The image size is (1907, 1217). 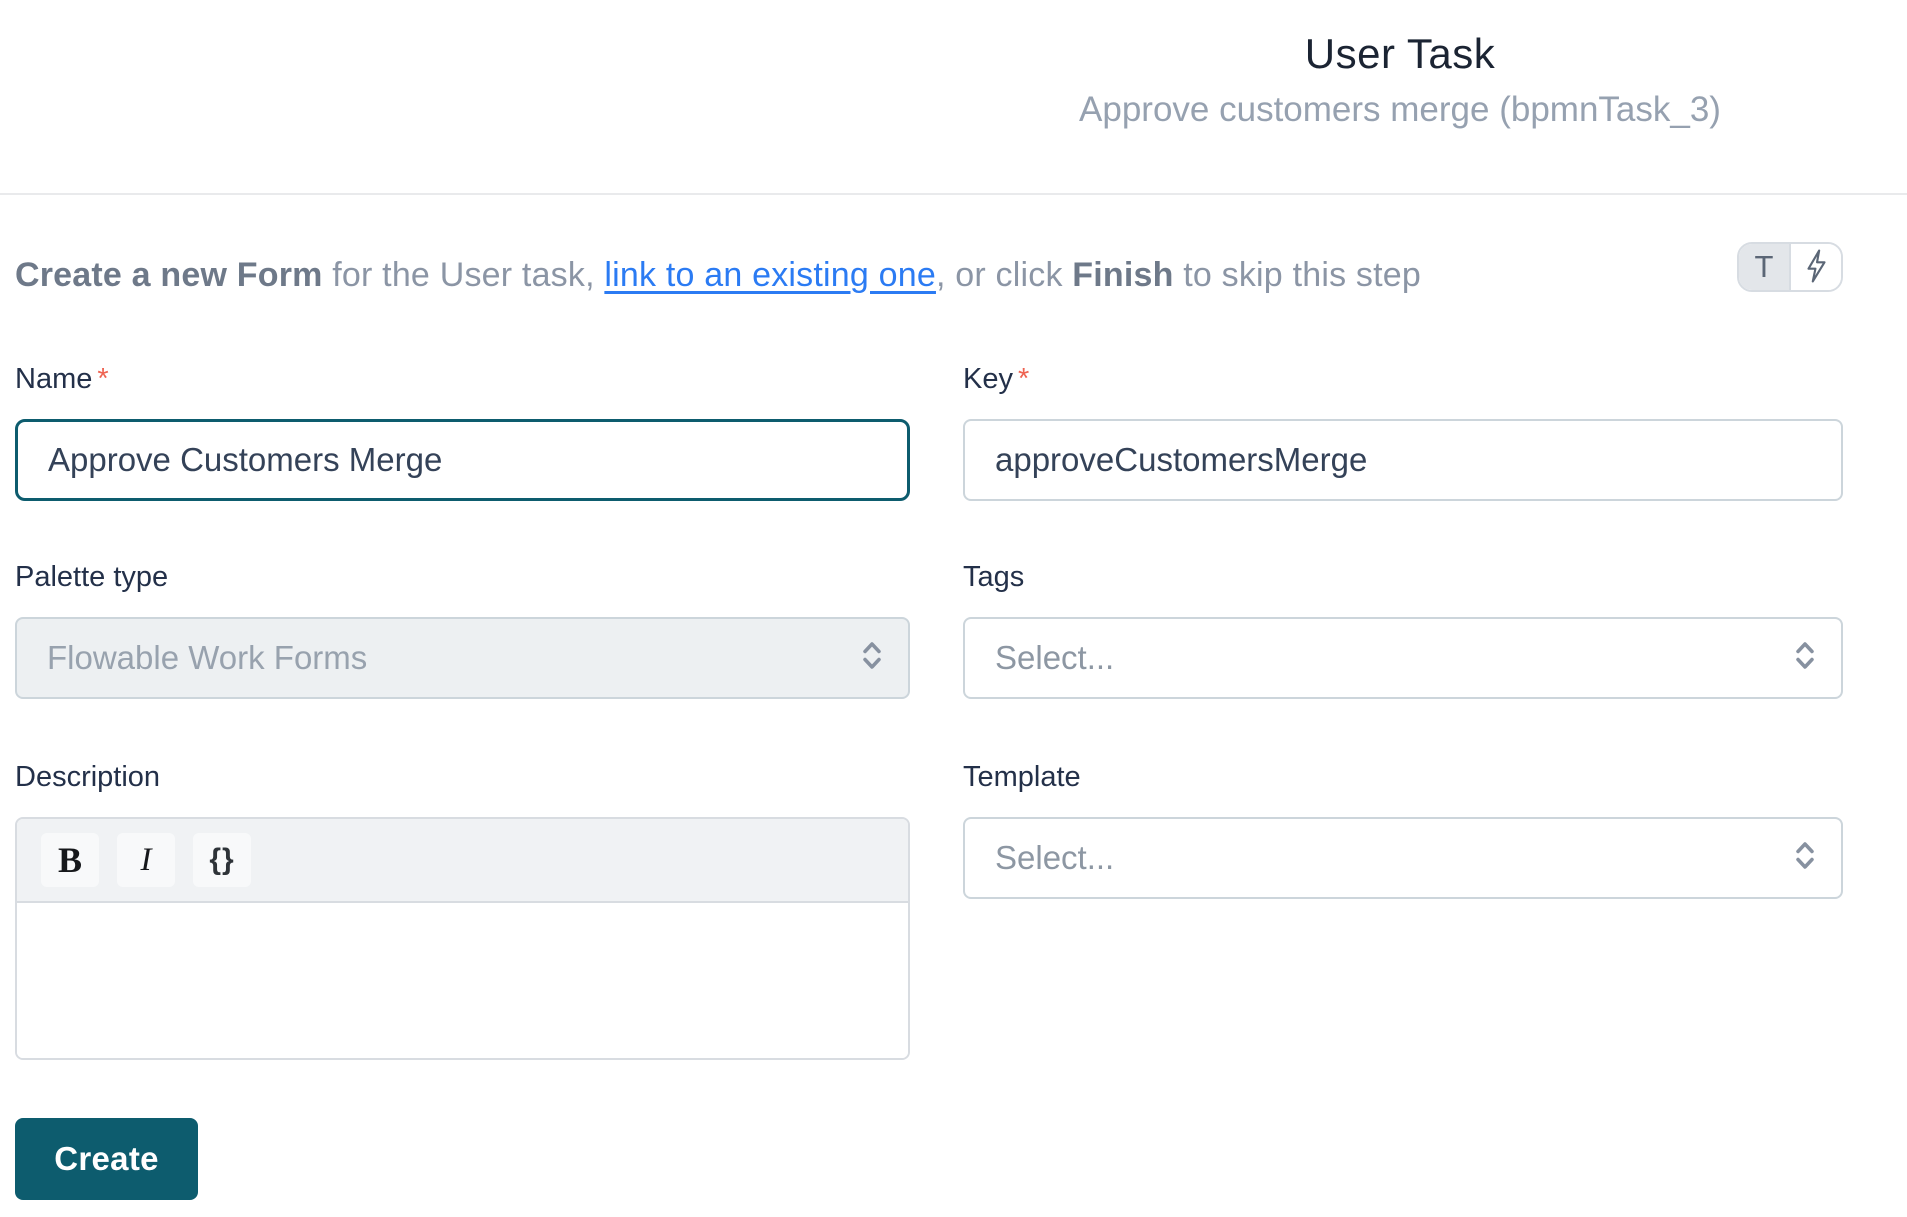 I want to click on header-divider, so click(x=953, y=194).